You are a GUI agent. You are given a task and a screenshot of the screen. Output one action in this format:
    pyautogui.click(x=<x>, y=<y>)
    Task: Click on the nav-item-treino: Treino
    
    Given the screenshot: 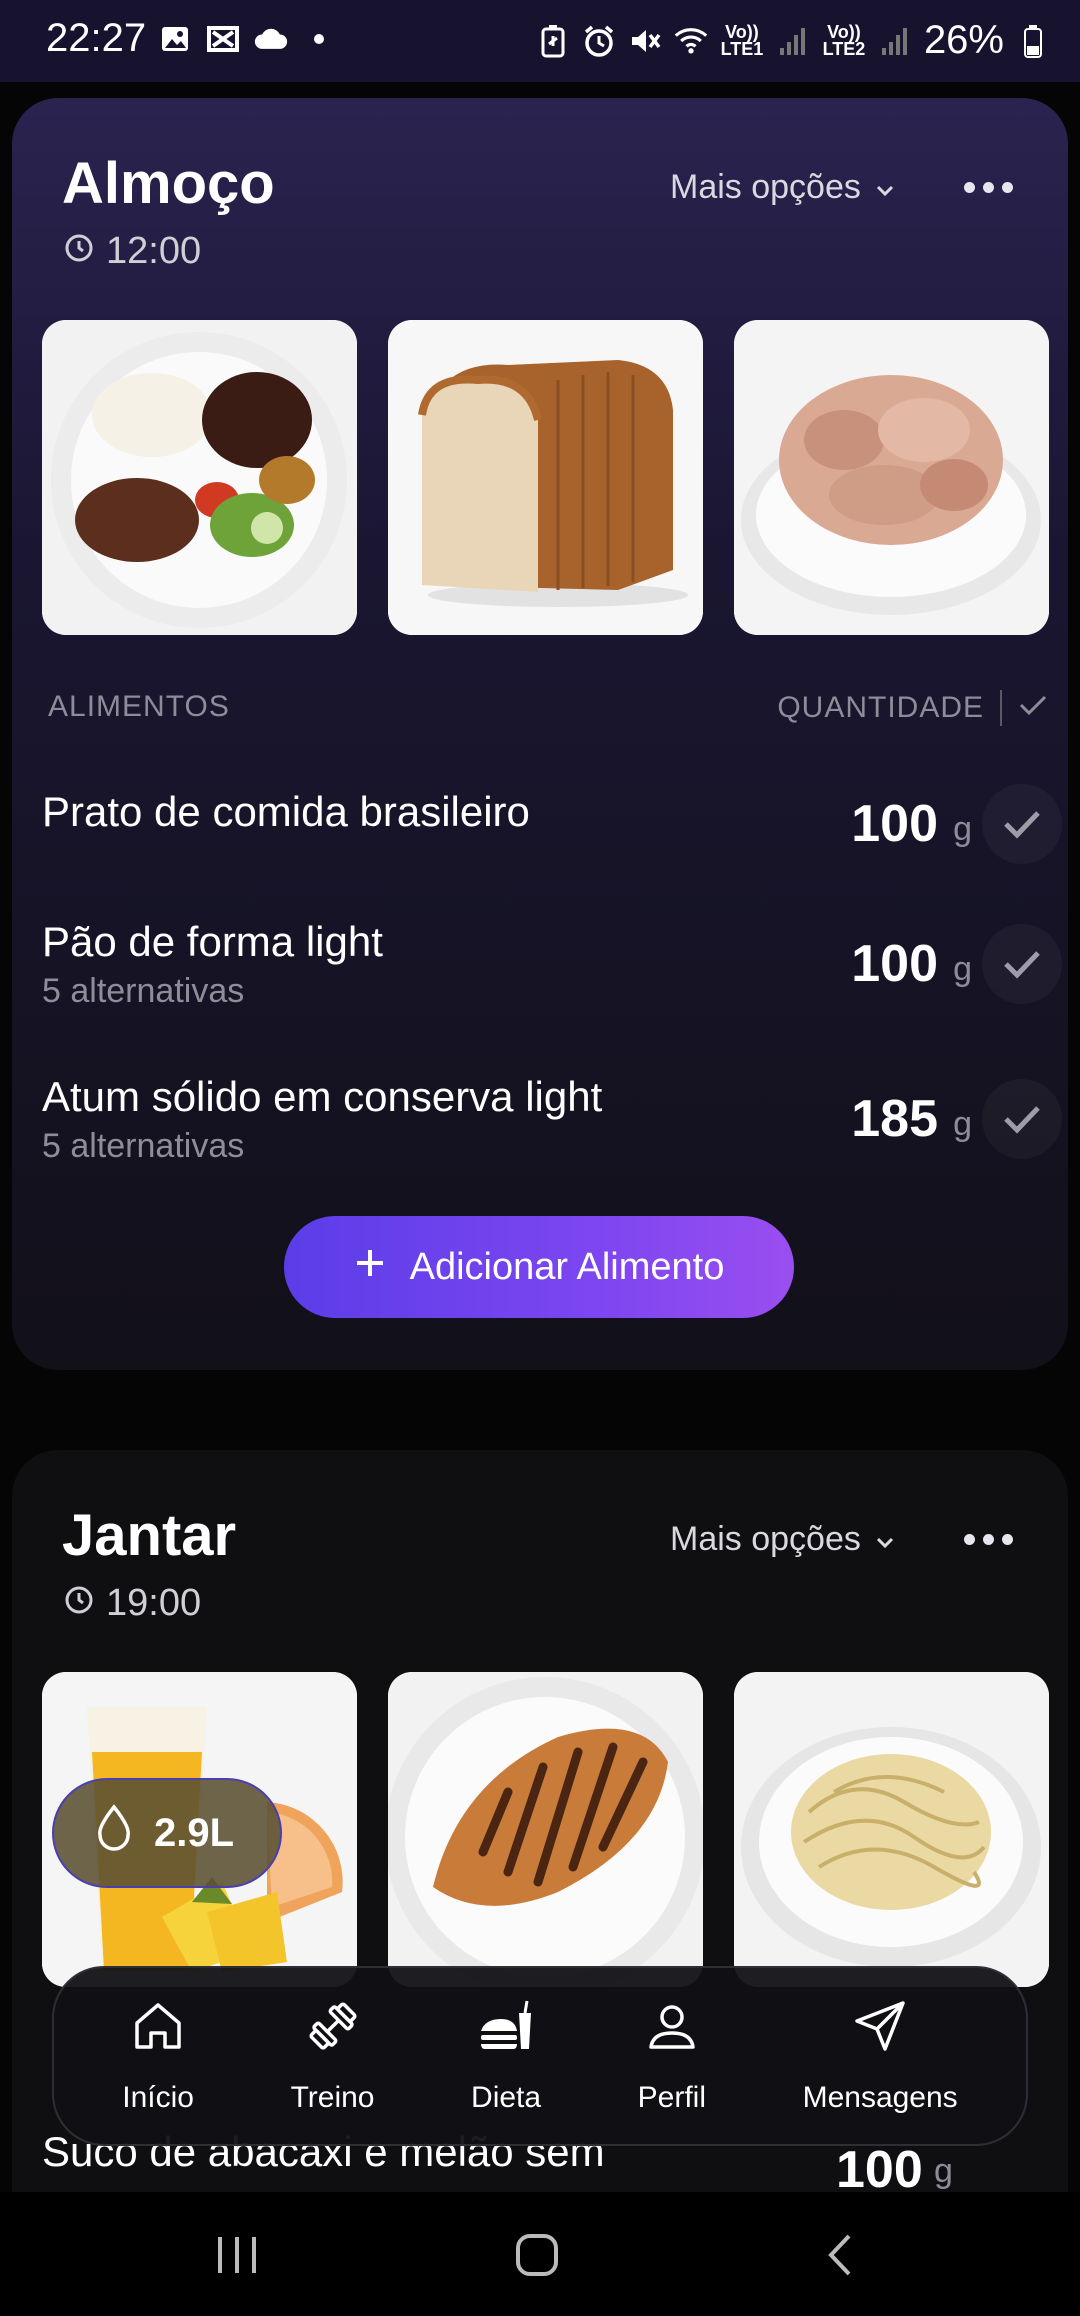 What is the action you would take?
    pyautogui.click(x=332, y=2056)
    